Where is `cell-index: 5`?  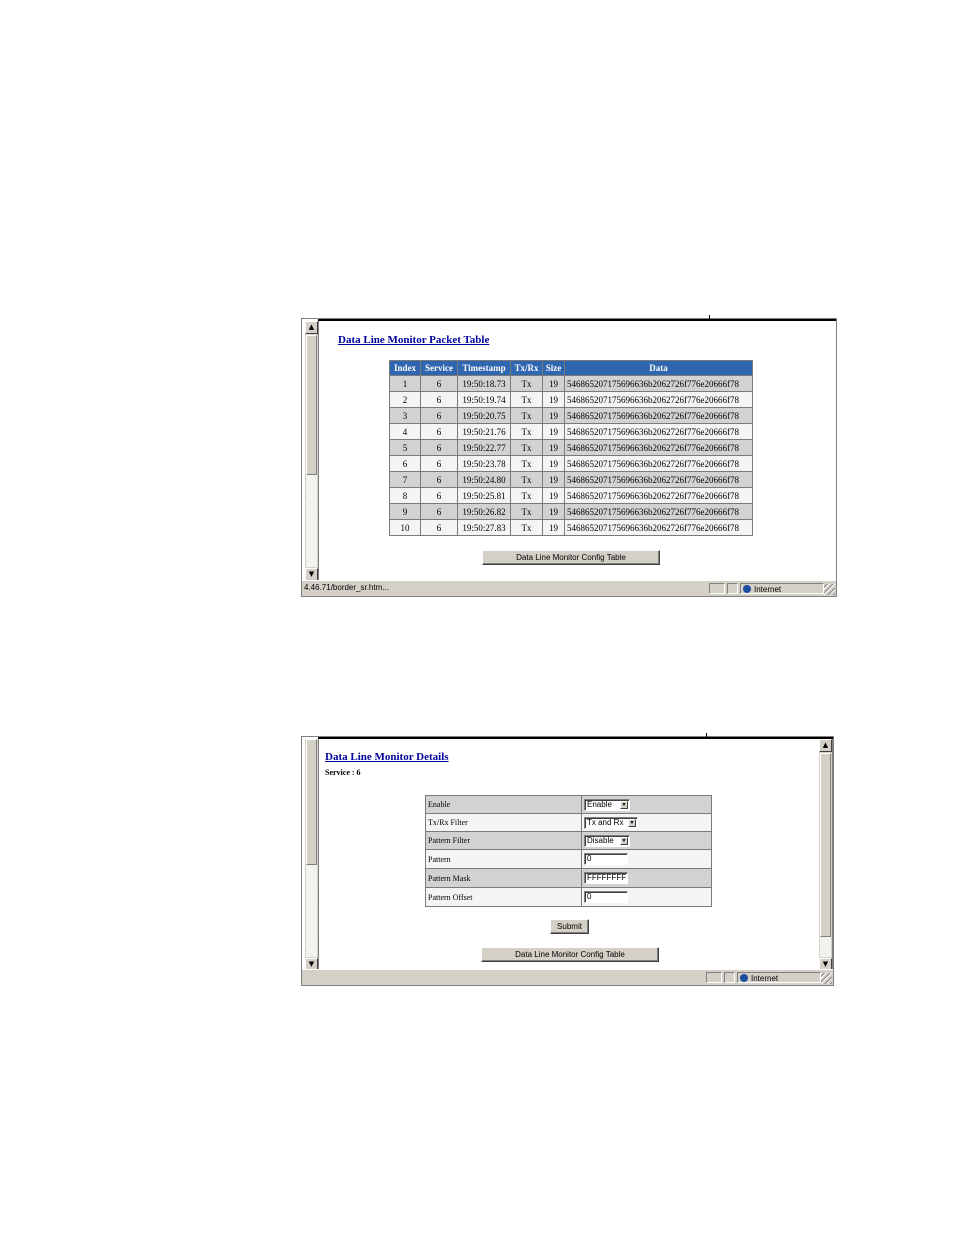 cell-index: 5 is located at coordinates (405, 447).